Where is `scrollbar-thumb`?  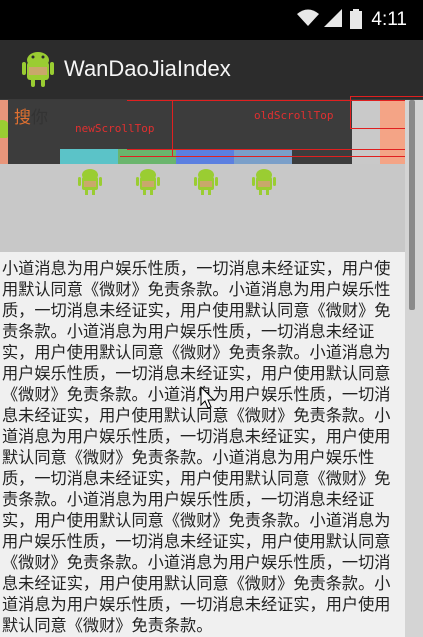
scrollbar-thumb is located at coordinates (412, 205).